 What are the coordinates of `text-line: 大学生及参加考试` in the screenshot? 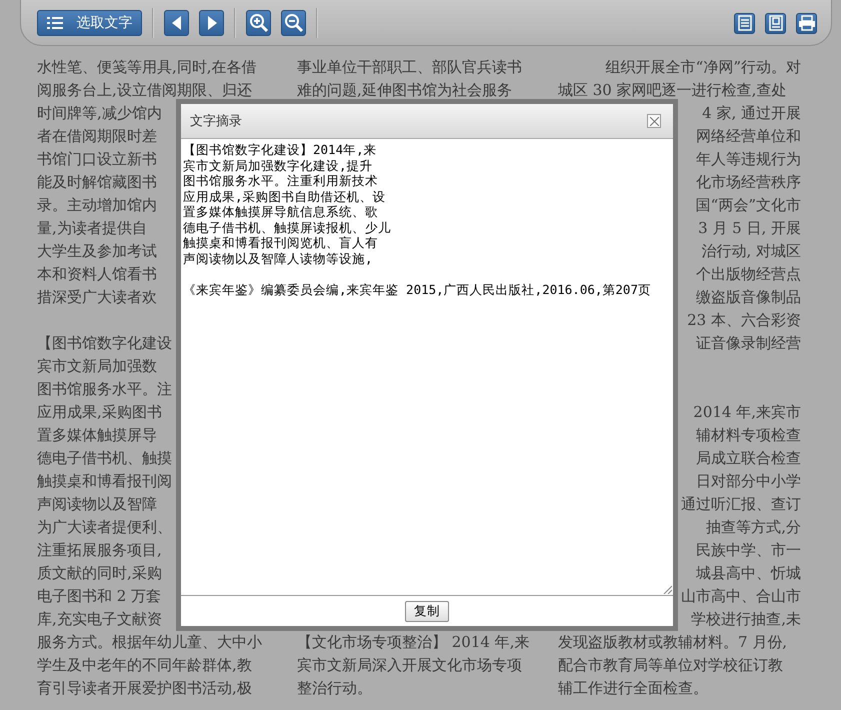 It's located at (97, 251).